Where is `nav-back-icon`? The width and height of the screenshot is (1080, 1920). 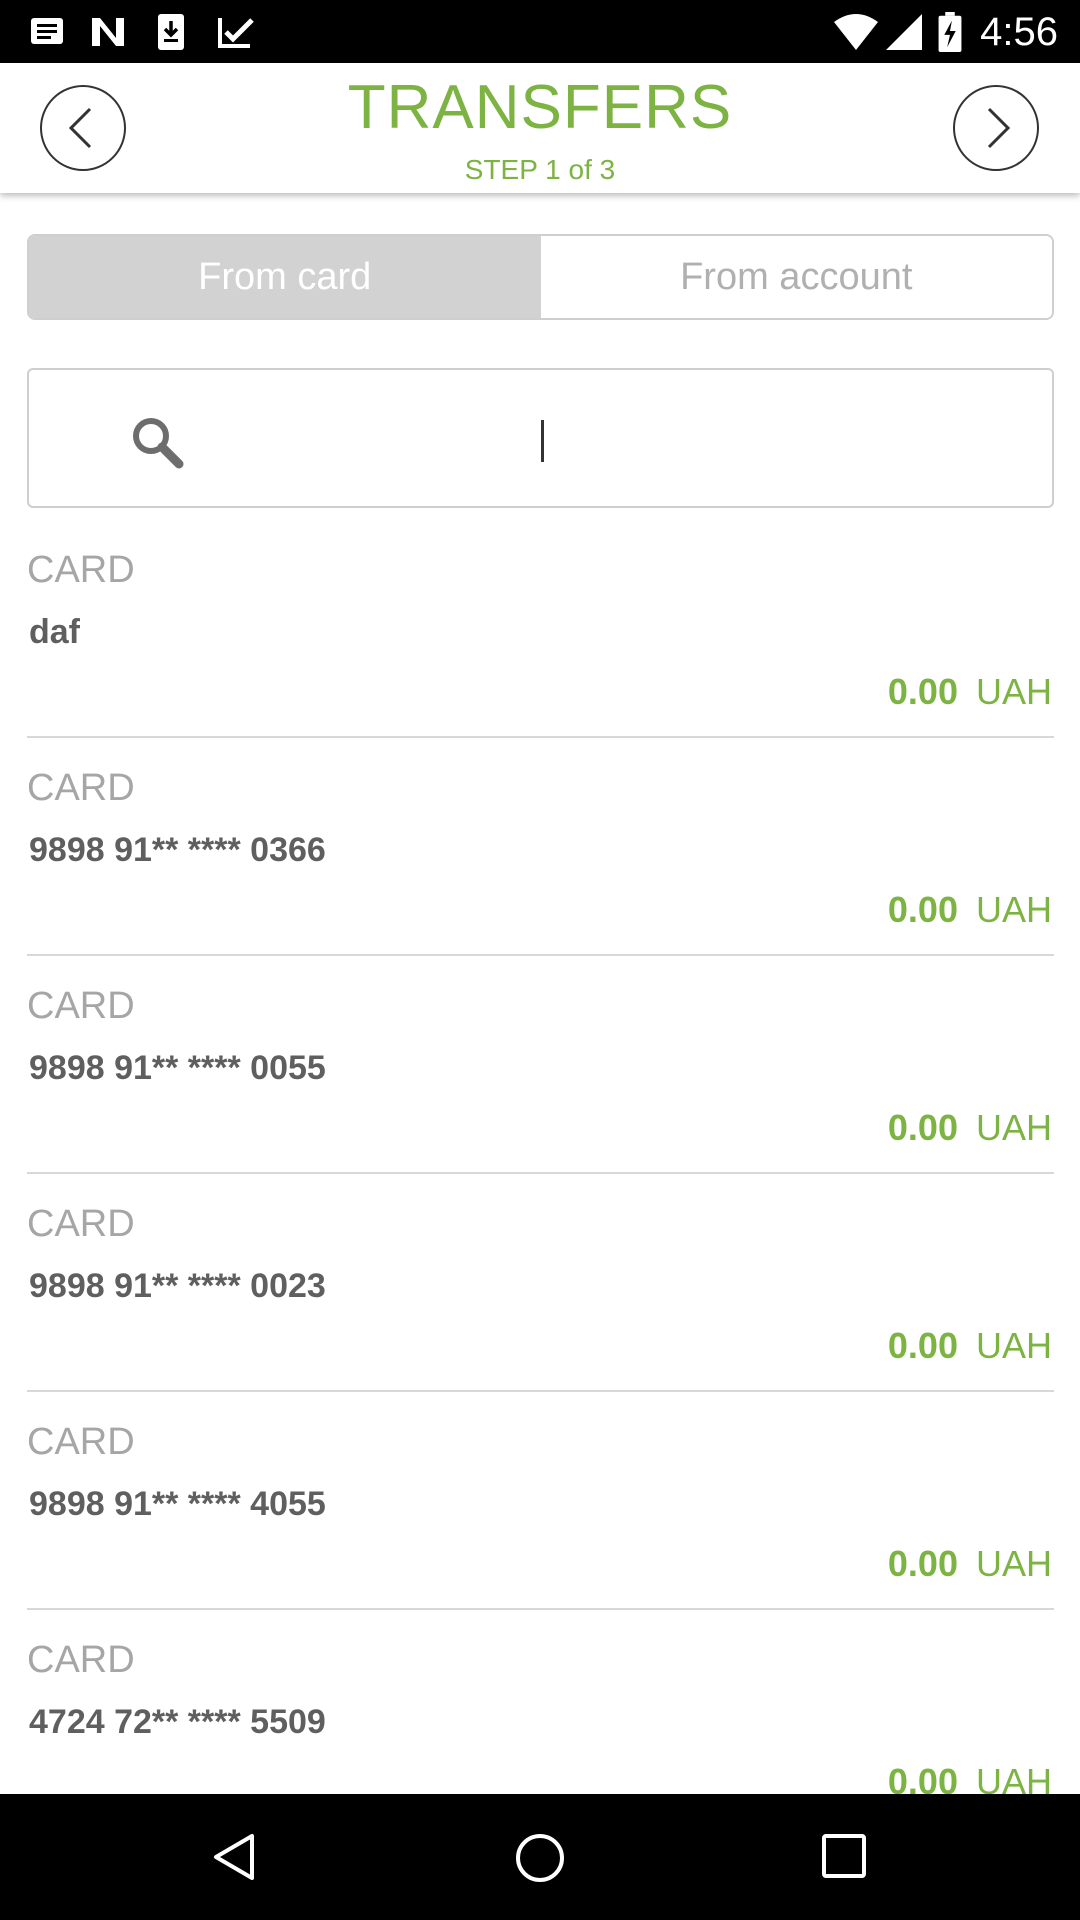 nav-back-icon is located at coordinates (235, 1857).